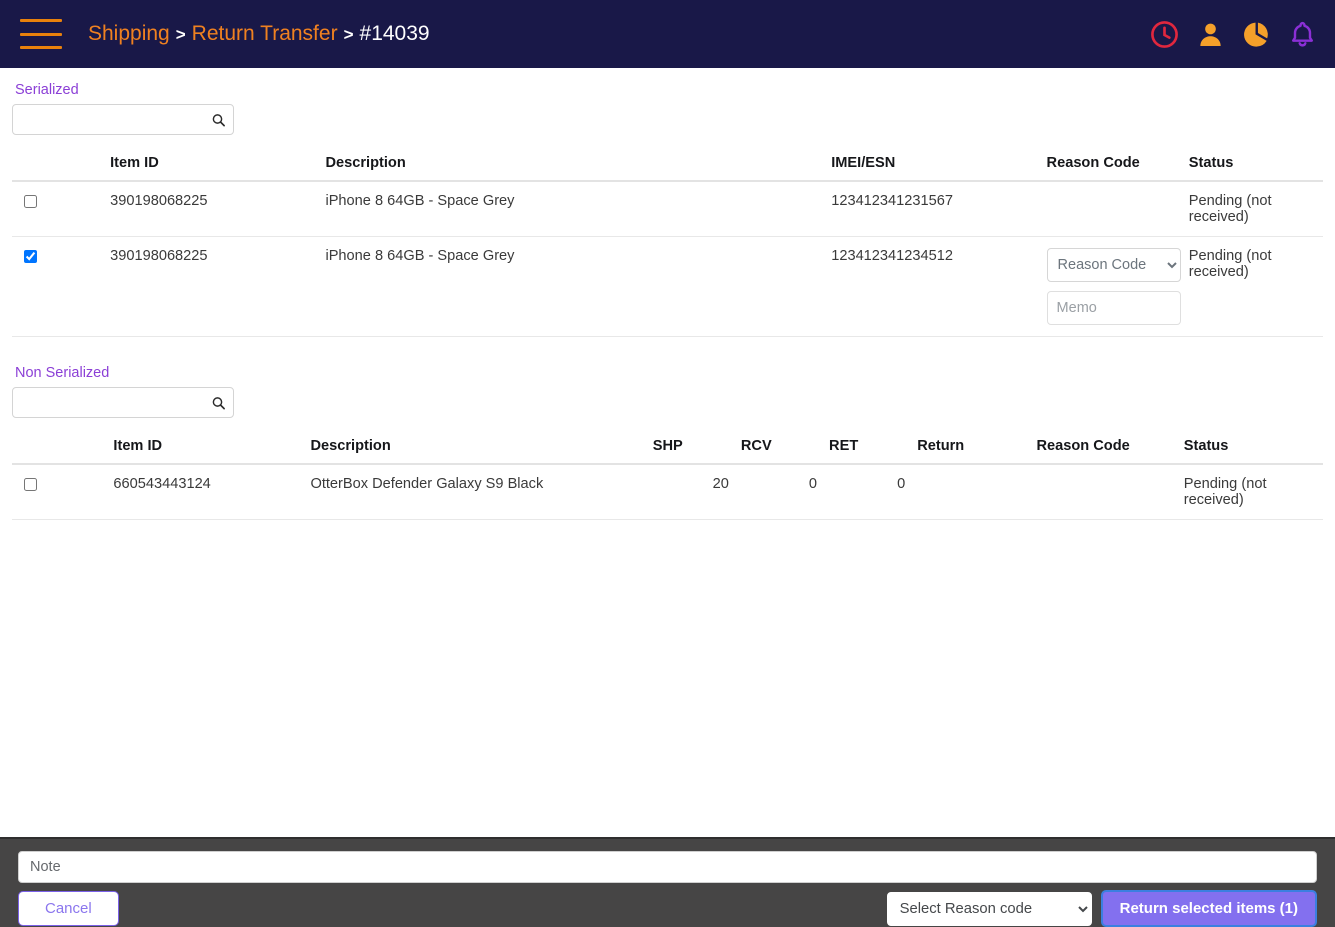 Image resolution: width=1335 pixels, height=927 pixels. What do you see at coordinates (1111, 286) in the screenshot?
I see `row-reason-code-cell: Reason Code` at bounding box center [1111, 286].